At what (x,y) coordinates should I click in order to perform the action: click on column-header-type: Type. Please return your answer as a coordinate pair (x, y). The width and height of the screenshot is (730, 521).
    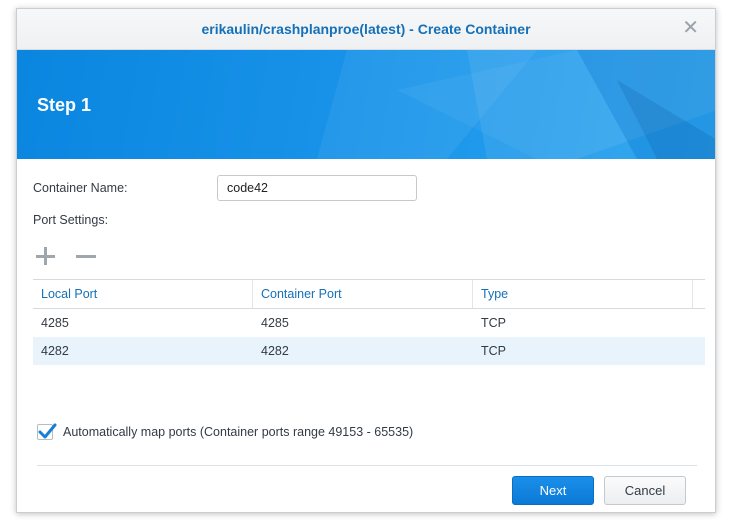
    Looking at the image, I should click on (583, 294).